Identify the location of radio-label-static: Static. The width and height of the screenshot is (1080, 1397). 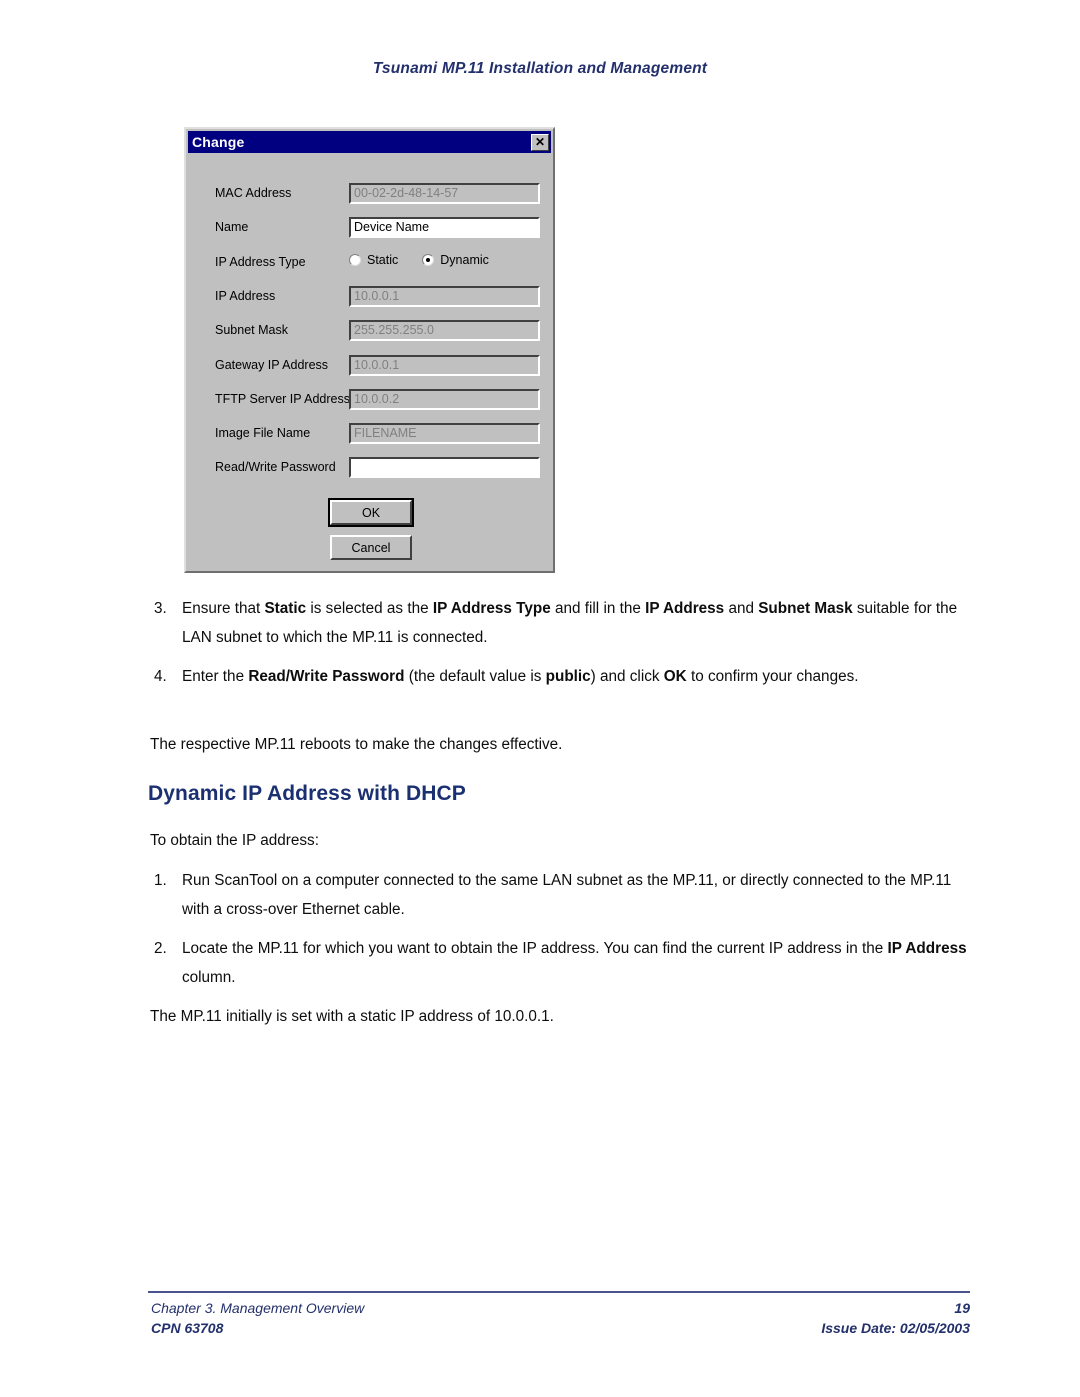
(383, 260).